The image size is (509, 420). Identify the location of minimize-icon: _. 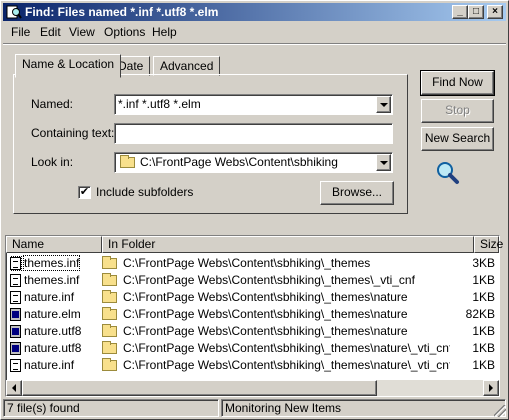
(460, 11).